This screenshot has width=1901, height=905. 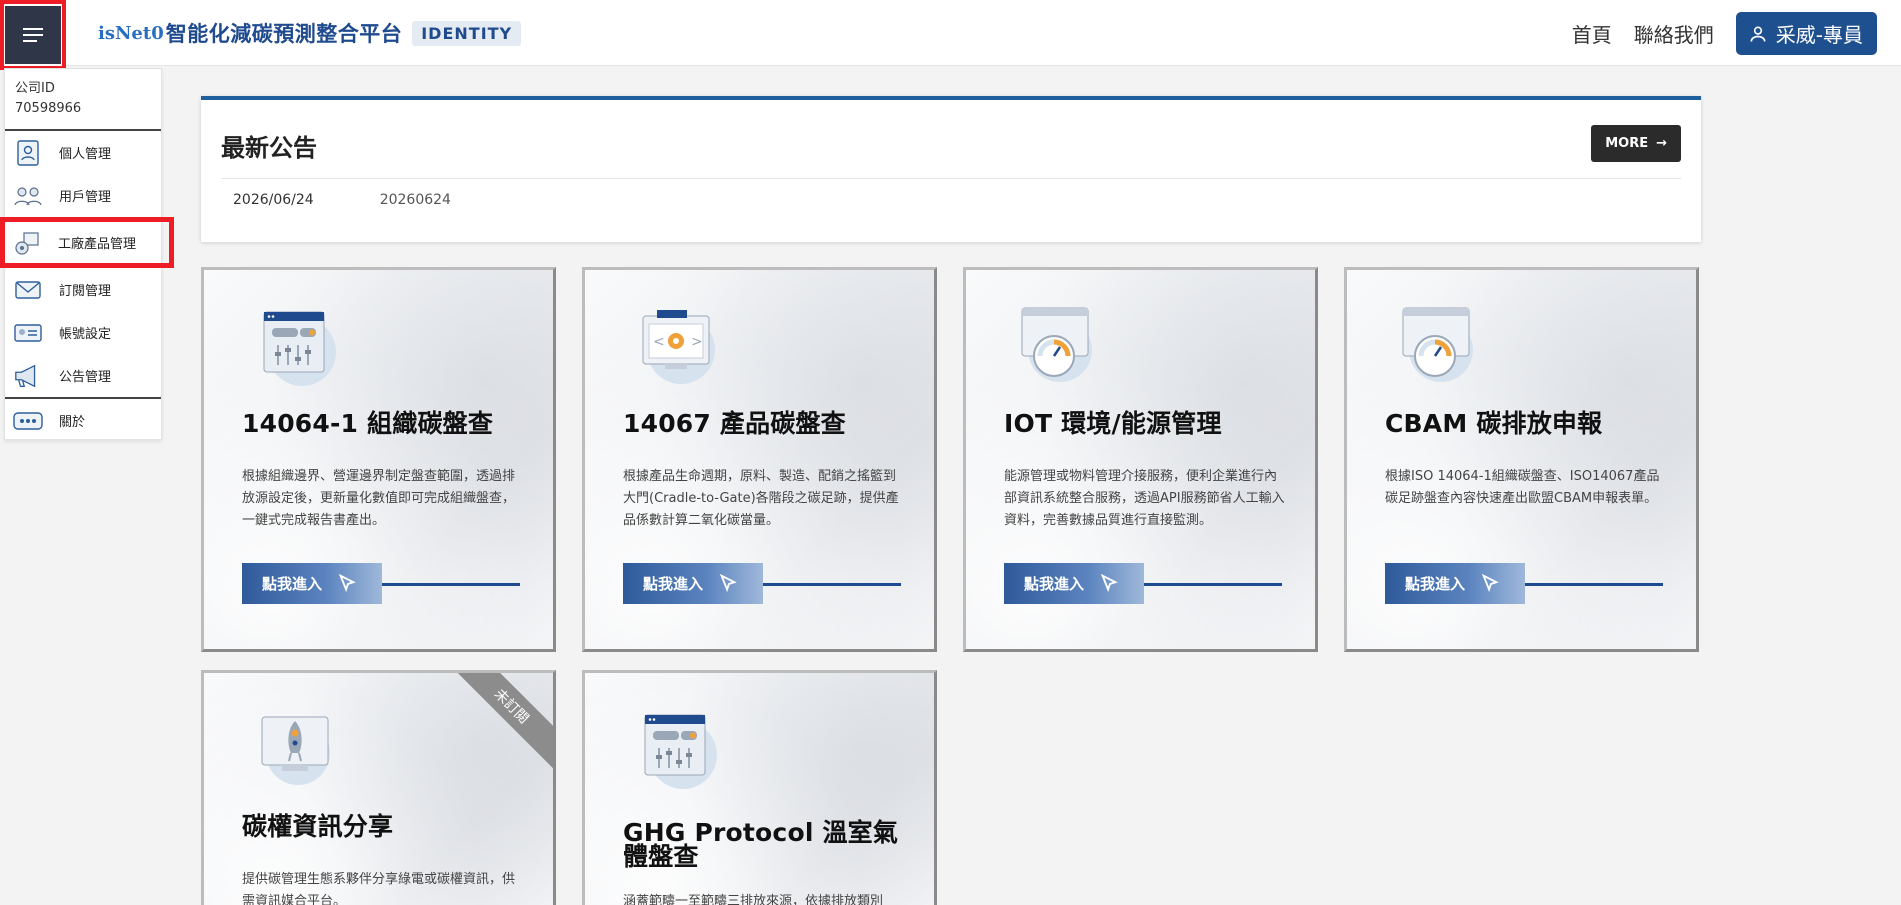 I want to click on nav-home-link: 首頁, so click(x=1592, y=33).